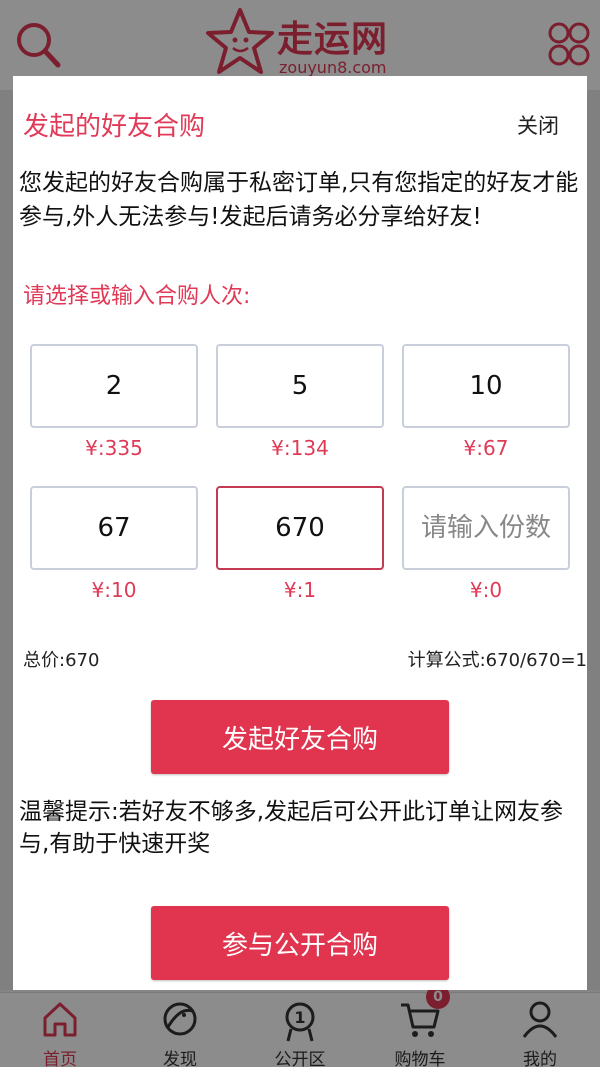  Describe the element at coordinates (486, 448) in the screenshot. I see `price-option-10: ¥:67` at that location.